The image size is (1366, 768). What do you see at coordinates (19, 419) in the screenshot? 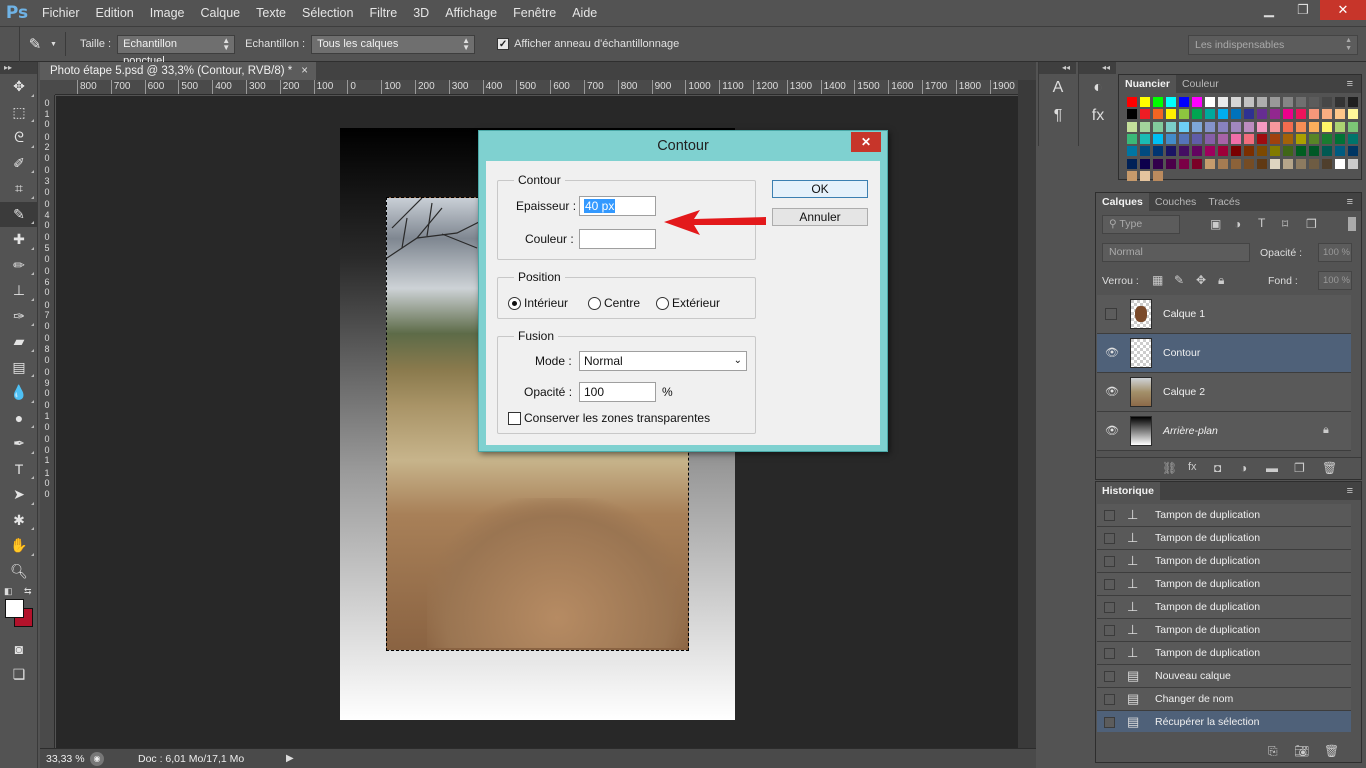
I see `dodge-tool-icon: ●` at bounding box center [19, 419].